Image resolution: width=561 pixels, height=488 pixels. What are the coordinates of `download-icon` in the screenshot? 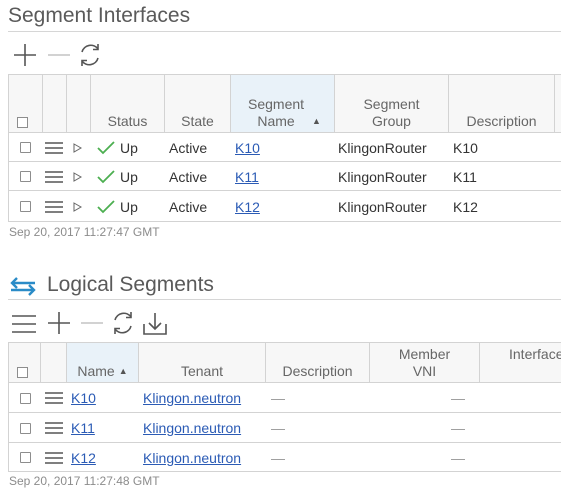 It's located at (155, 323).